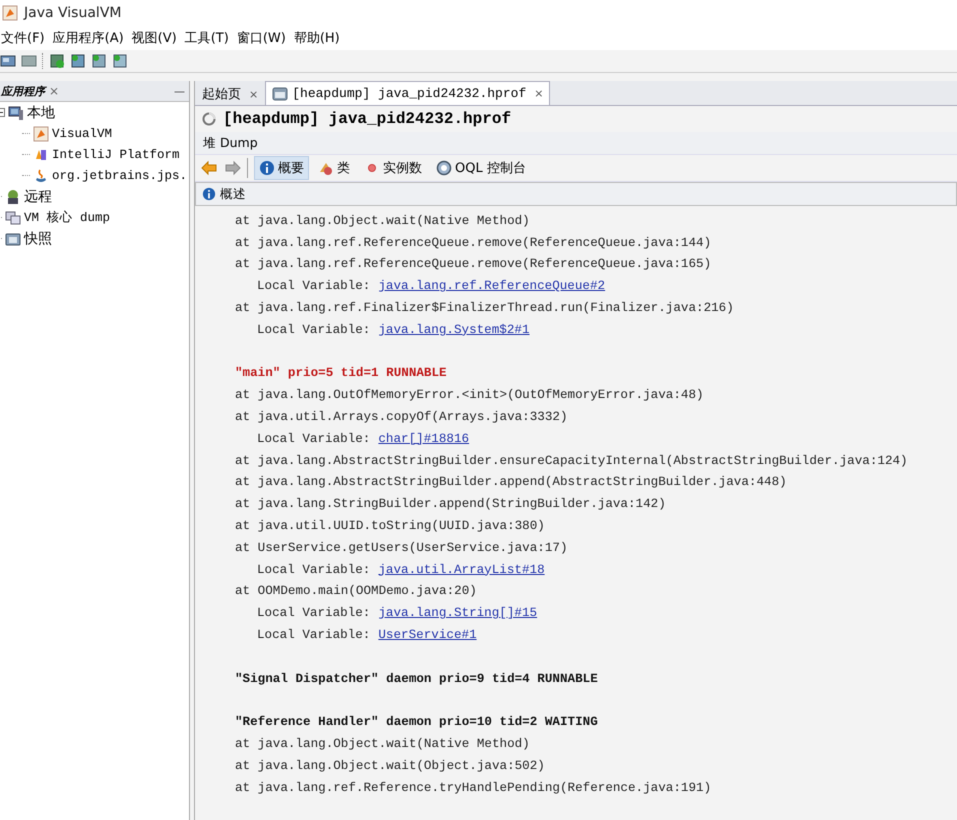 The image size is (957, 820). Describe the element at coordinates (209, 119) in the screenshot. I see `spinner-icon` at that location.